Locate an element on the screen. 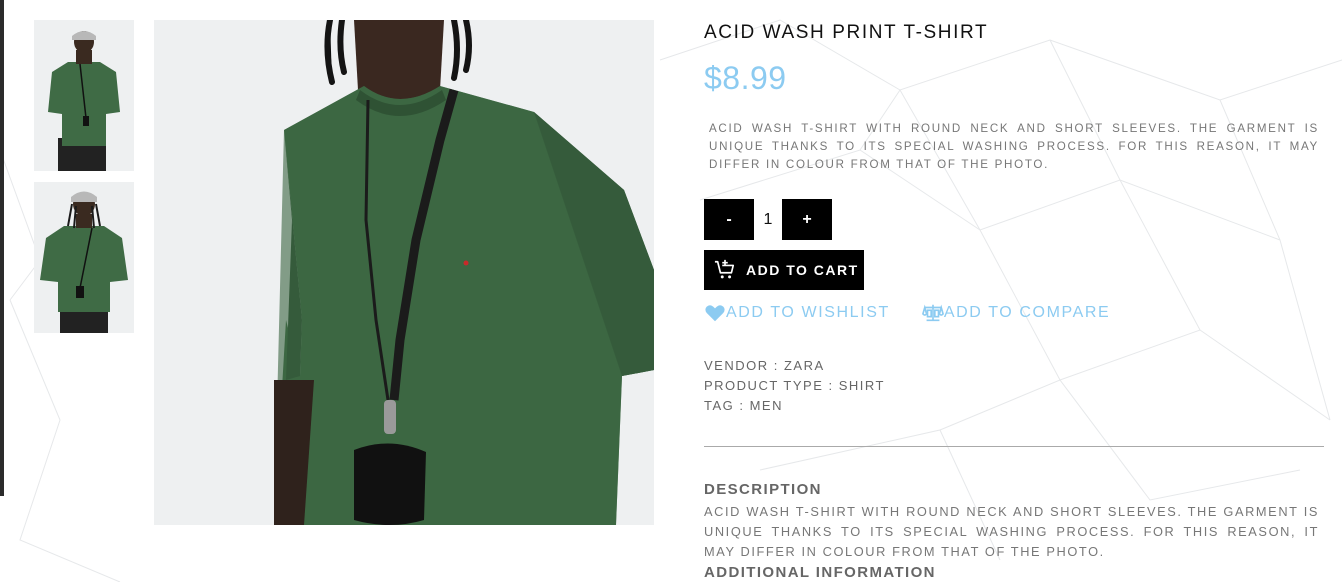  heart-icon is located at coordinates (715, 313).